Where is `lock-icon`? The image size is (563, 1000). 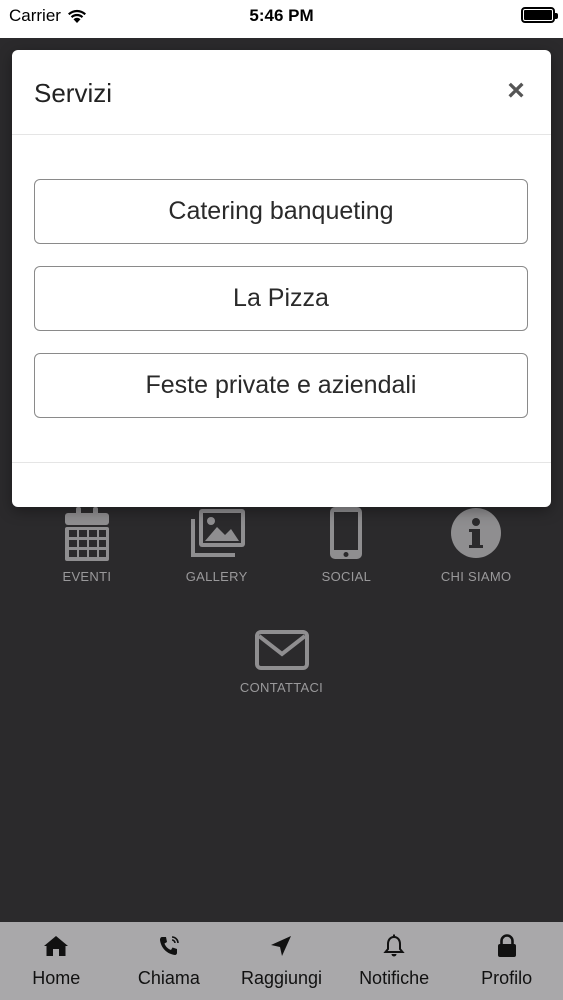 lock-icon is located at coordinates (506, 945).